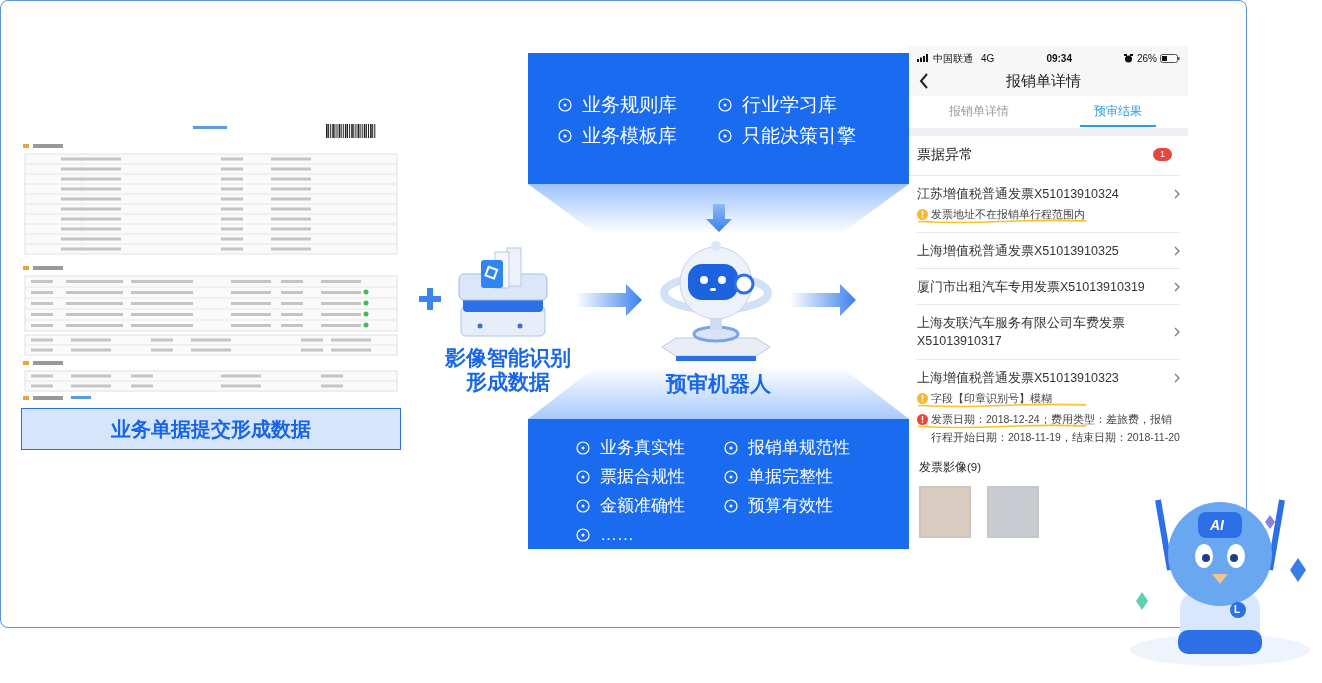 Image resolution: width=1322 pixels, height=683 pixels. What do you see at coordinates (1237, 610) in the screenshot?
I see `mascot-badge-label: L` at bounding box center [1237, 610].